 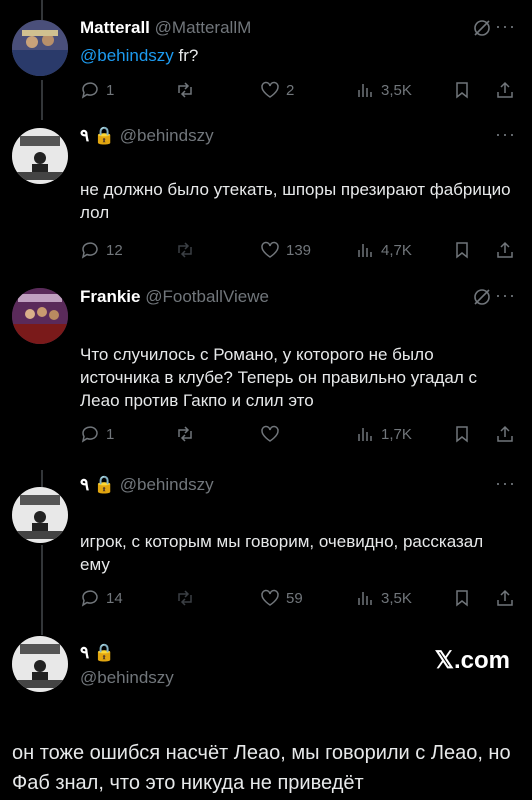 I want to click on reply-button: 14, so click(x=101, y=598).